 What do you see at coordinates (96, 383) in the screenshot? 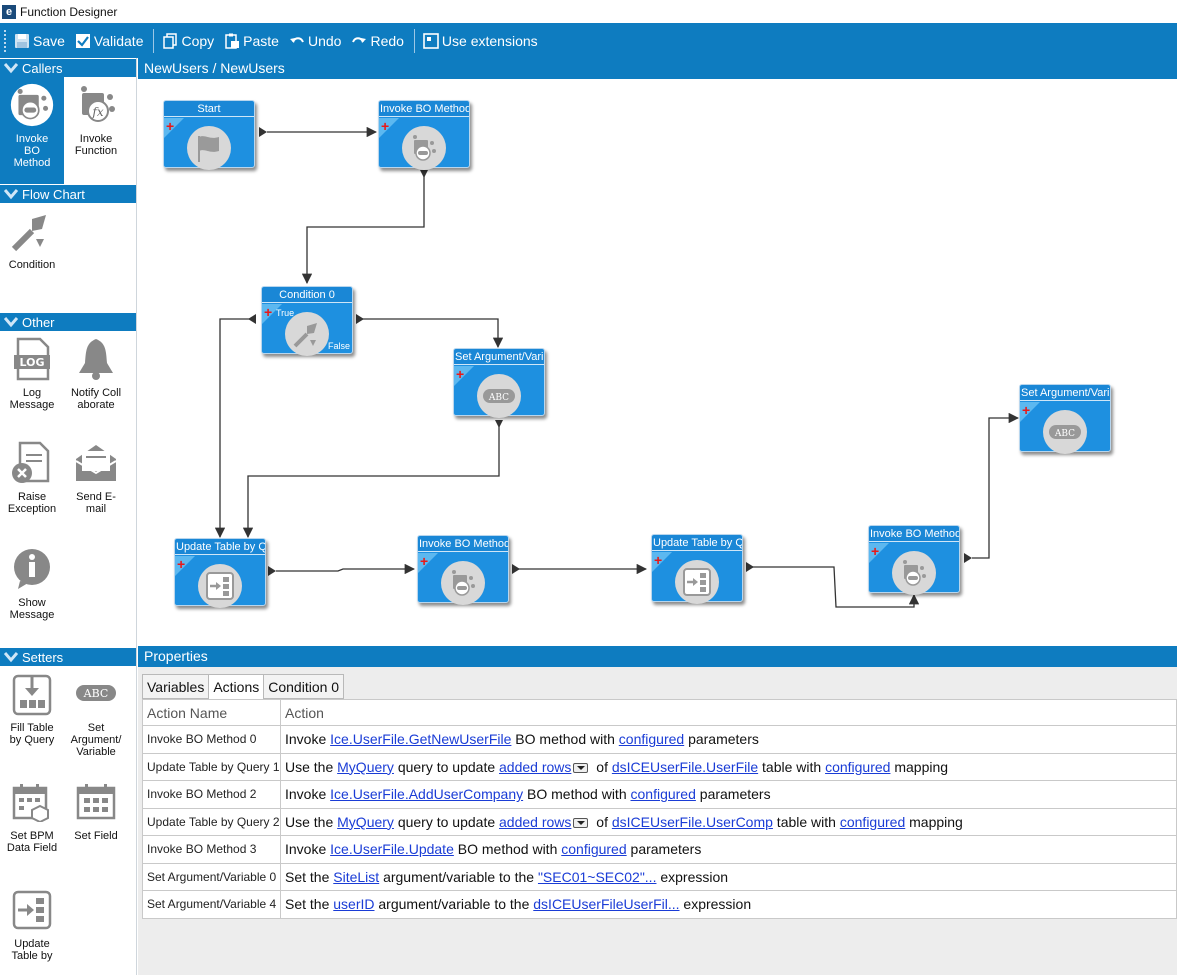
I see `palette-notify-collaborate: Notify Collaborate` at bounding box center [96, 383].